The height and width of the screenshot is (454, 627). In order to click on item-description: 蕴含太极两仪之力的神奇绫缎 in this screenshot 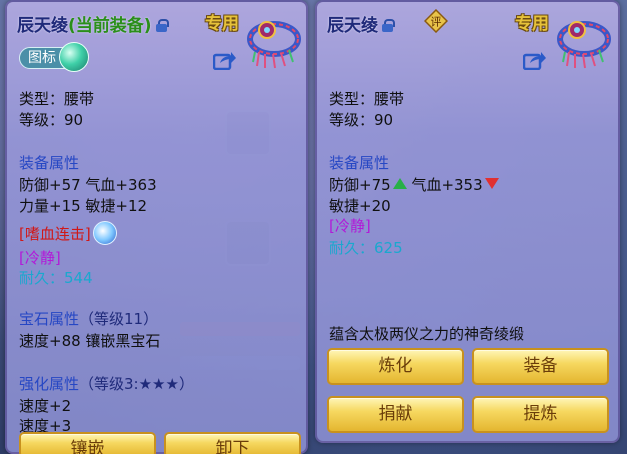, I will do `click(427, 334)`.